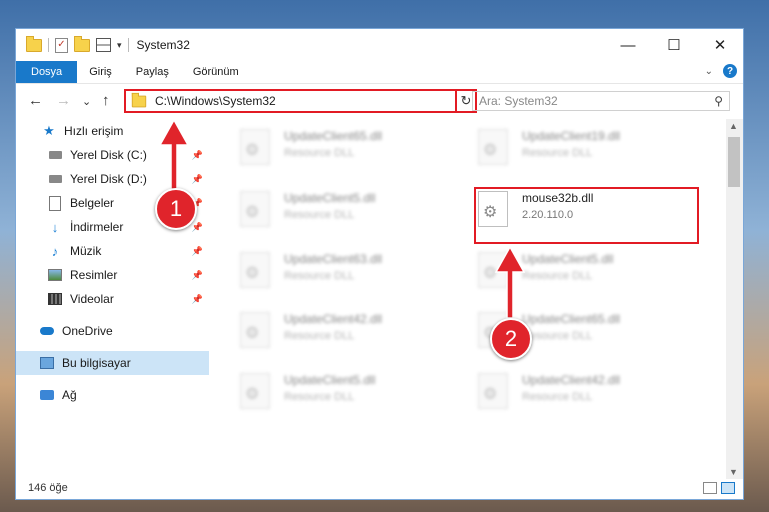 The height and width of the screenshot is (512, 769). What do you see at coordinates (174, 154) in the screenshot?
I see `arrow-to-address-bar` at bounding box center [174, 154].